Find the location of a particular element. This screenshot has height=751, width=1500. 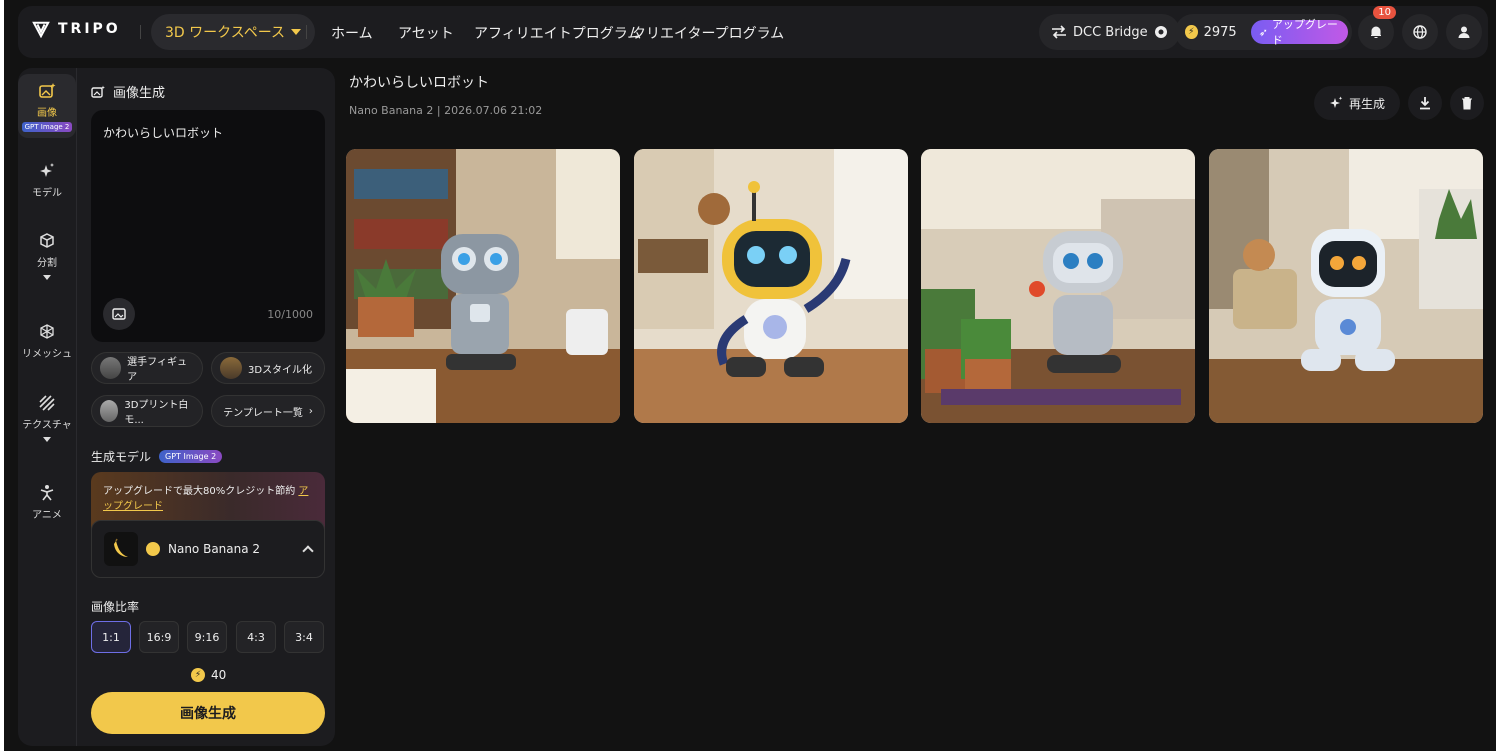

rail-label-split: 分割 is located at coordinates (47, 263).